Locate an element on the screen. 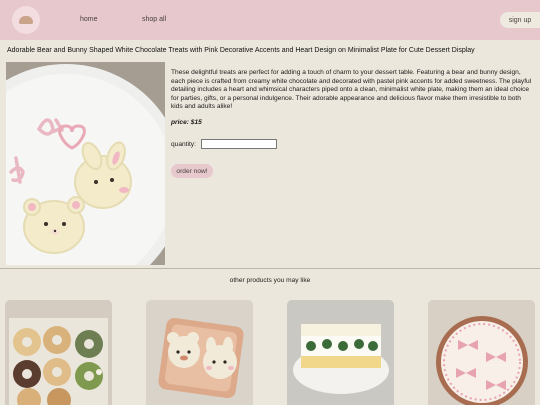 Image resolution: width=540 pixels, height=405 pixels. quantity-input is located at coordinates (239, 144).